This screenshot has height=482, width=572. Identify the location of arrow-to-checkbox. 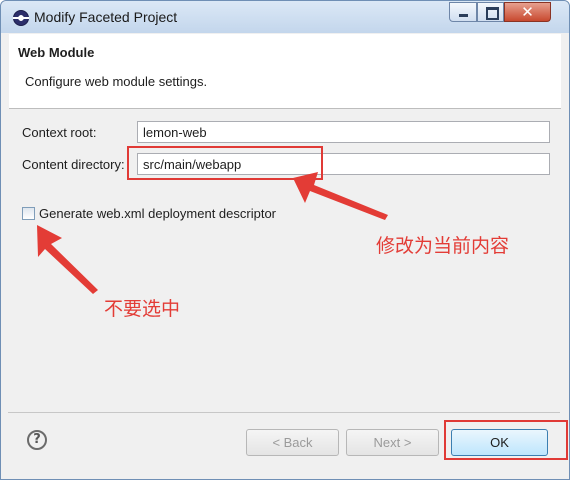
(67, 259).